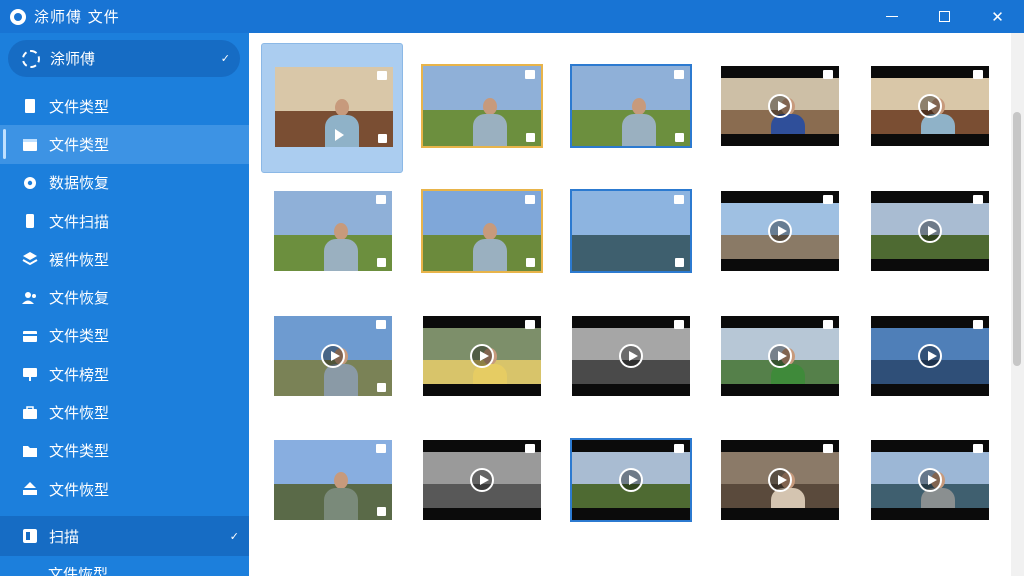 The image size is (1024, 576). I want to click on monitor-icon, so click(30, 375).